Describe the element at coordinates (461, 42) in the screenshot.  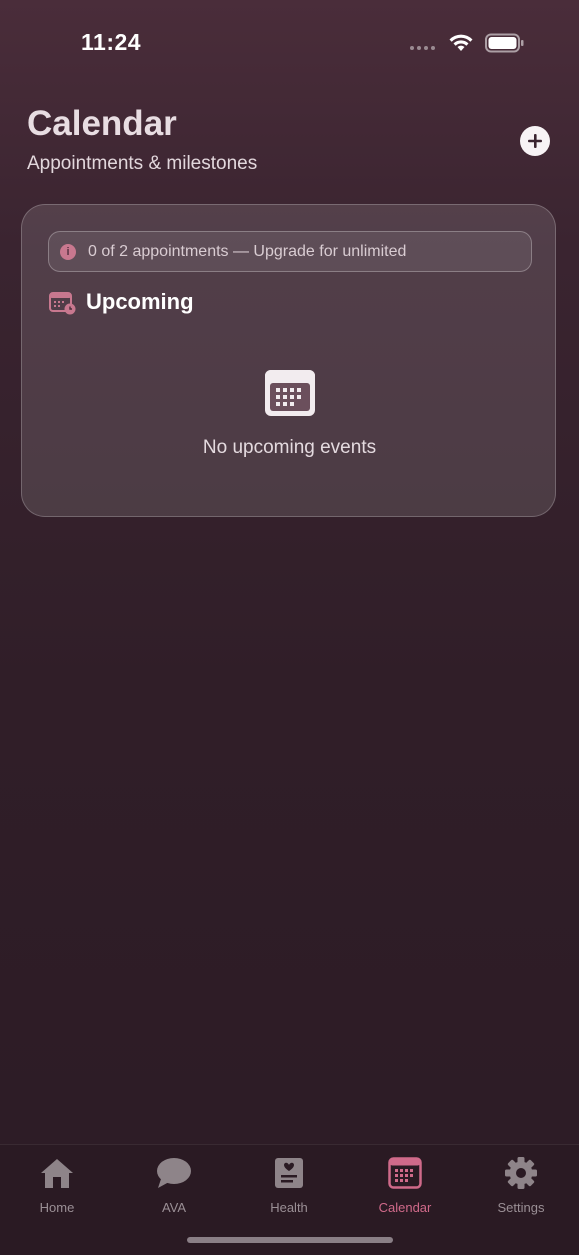
I see `wifi-icon` at that location.